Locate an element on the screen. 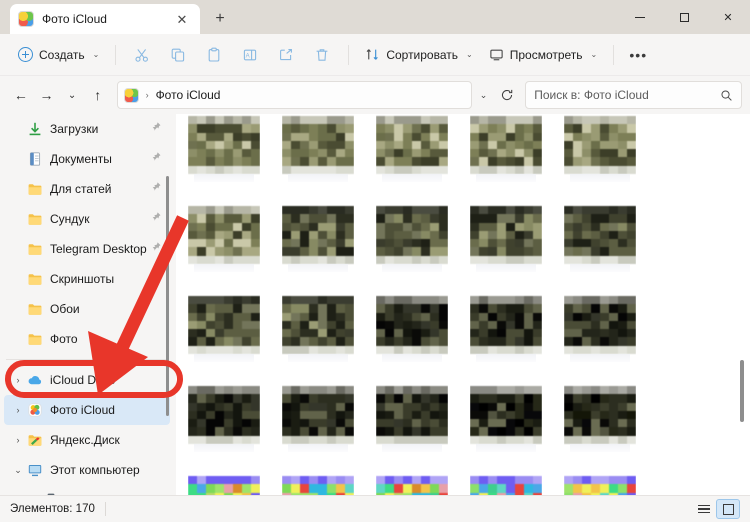 The width and height of the screenshot is (750, 522). sidebar-tree-item-1: › iCloud Drive is located at coordinates (87, 380).